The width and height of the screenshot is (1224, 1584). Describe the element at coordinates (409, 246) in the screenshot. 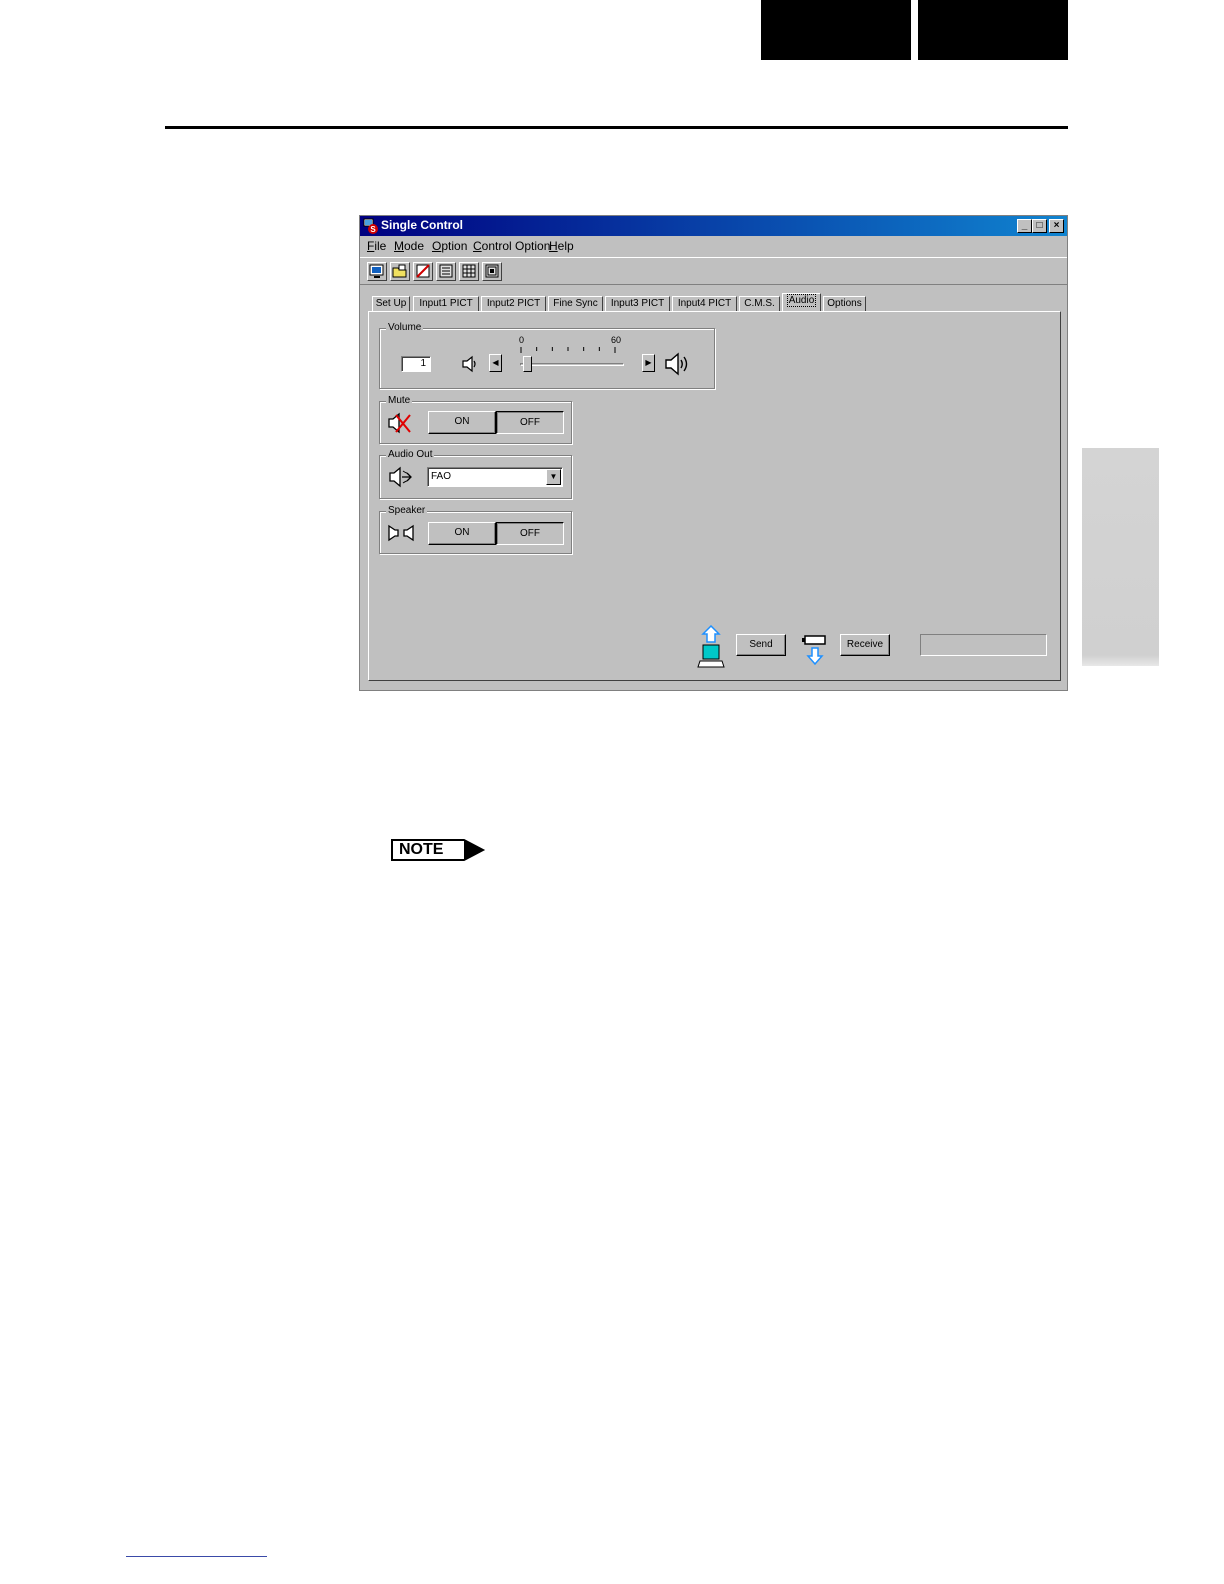

I see `menu-mode: Mode` at that location.